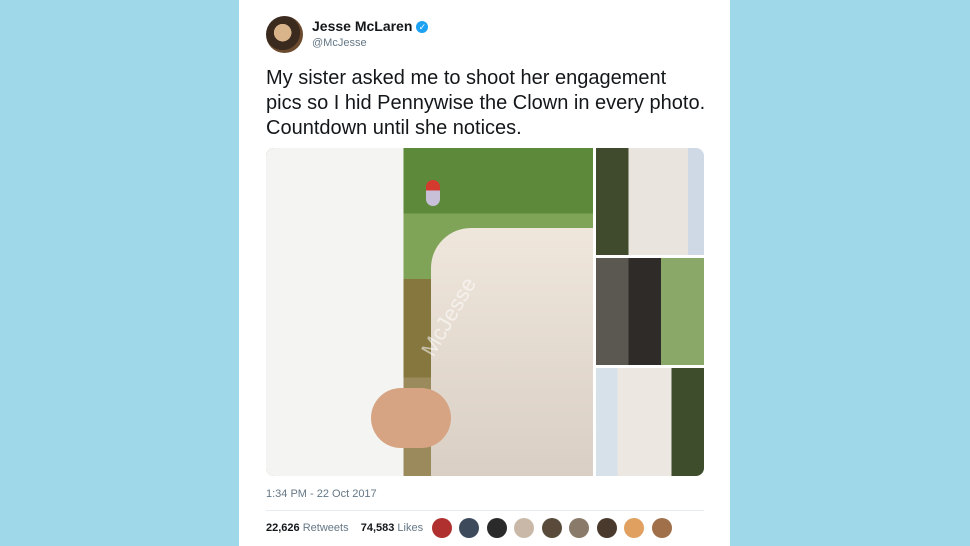 The image size is (970, 546). Describe the element at coordinates (284, 34) in the screenshot. I see `avatar` at that location.